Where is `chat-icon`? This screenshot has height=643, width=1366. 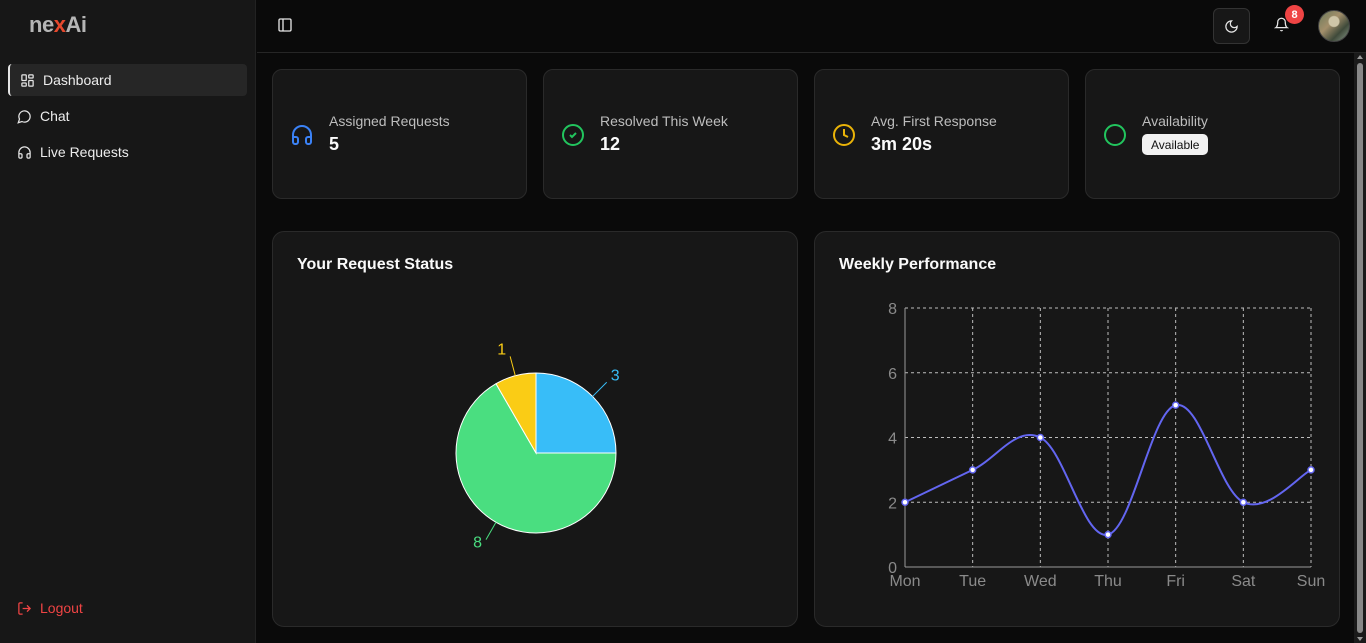 chat-icon is located at coordinates (24, 116).